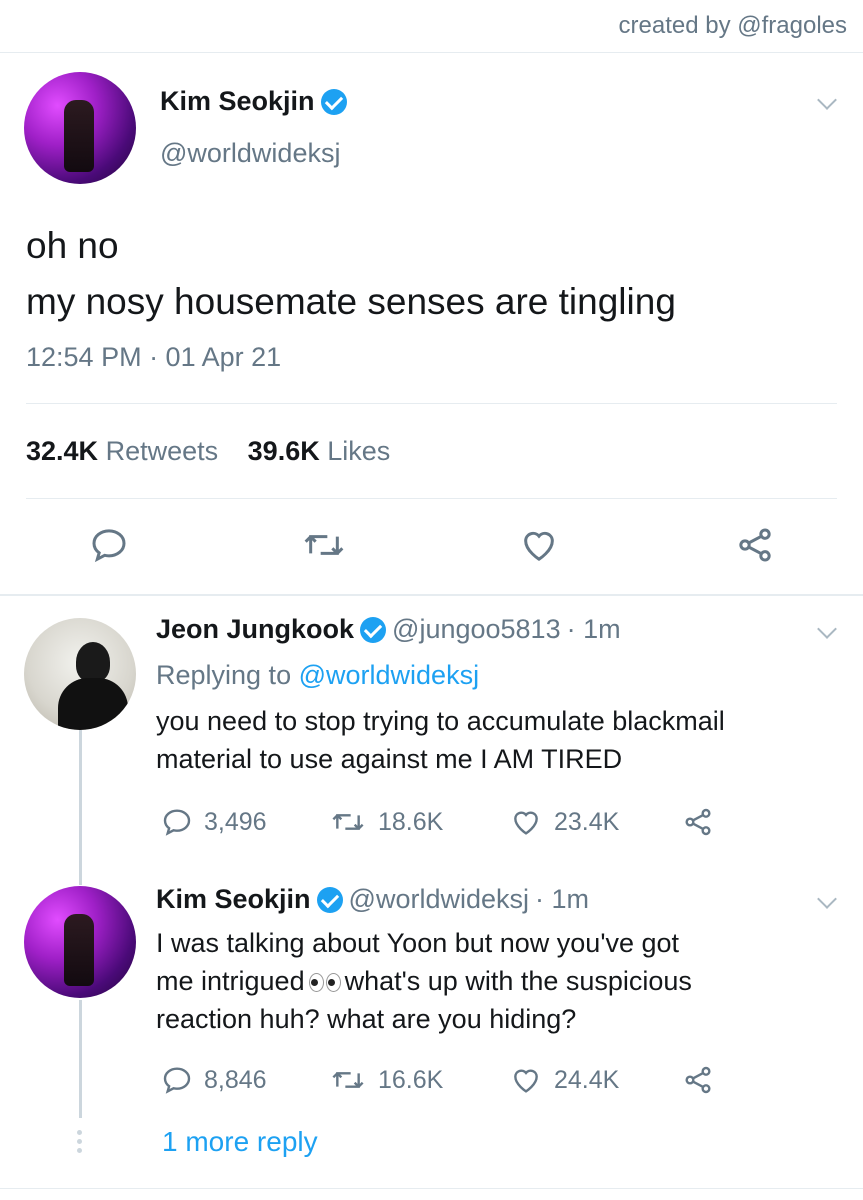 This screenshot has width=863, height=1200. I want to click on reply-text-line: reaction huh? what are you hiding?, so click(366, 1019).